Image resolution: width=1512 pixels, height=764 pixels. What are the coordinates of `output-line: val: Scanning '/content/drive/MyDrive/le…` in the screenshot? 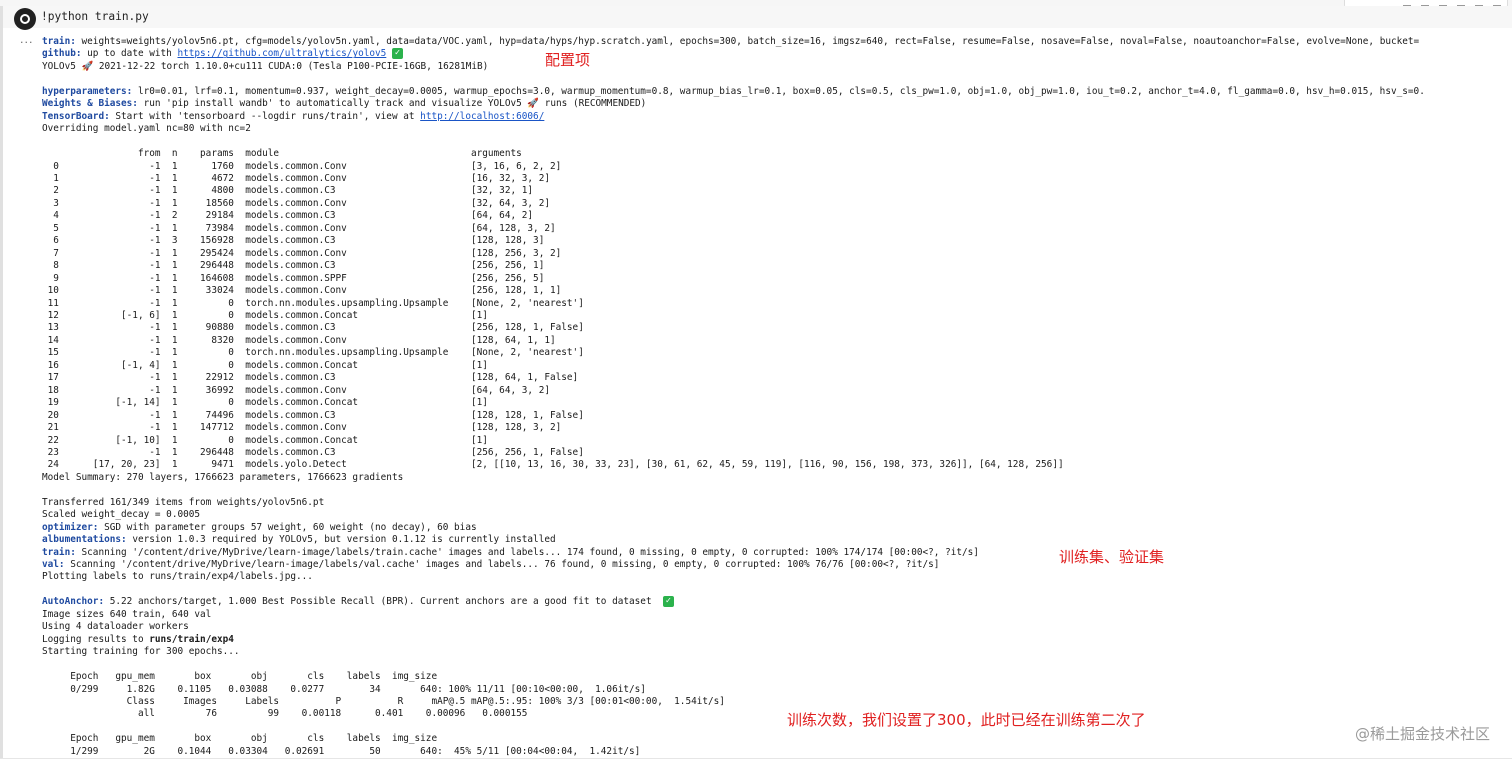 It's located at (733, 565).